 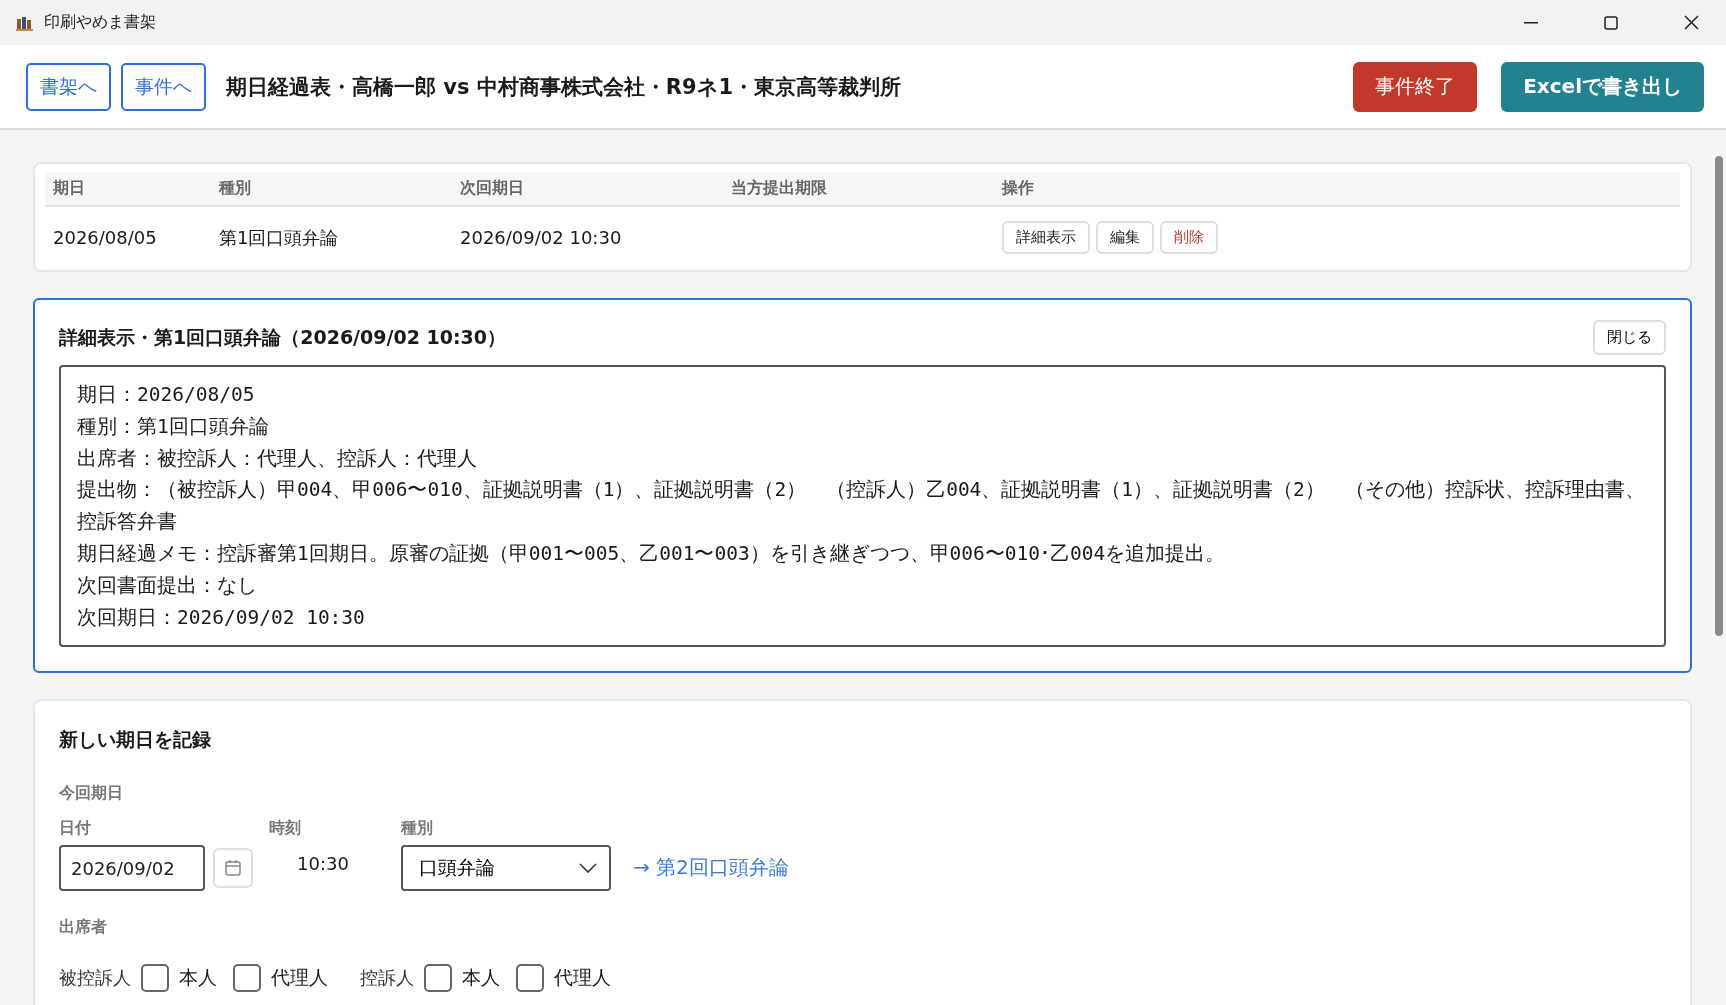 What do you see at coordinates (1719, 396) in the screenshot?
I see `scrollbar` at bounding box center [1719, 396].